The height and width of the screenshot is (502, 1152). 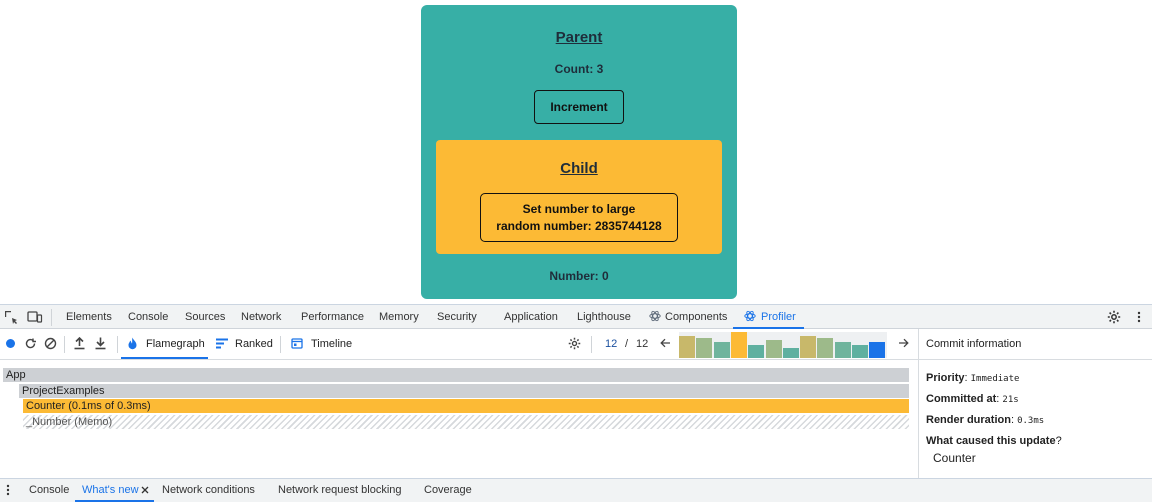 I want to click on tab-profiler: Profiler, so click(x=778, y=317).